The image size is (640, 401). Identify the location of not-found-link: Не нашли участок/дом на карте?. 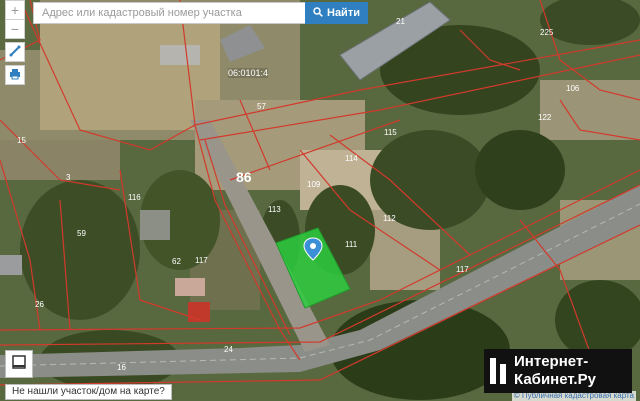
(88, 392).